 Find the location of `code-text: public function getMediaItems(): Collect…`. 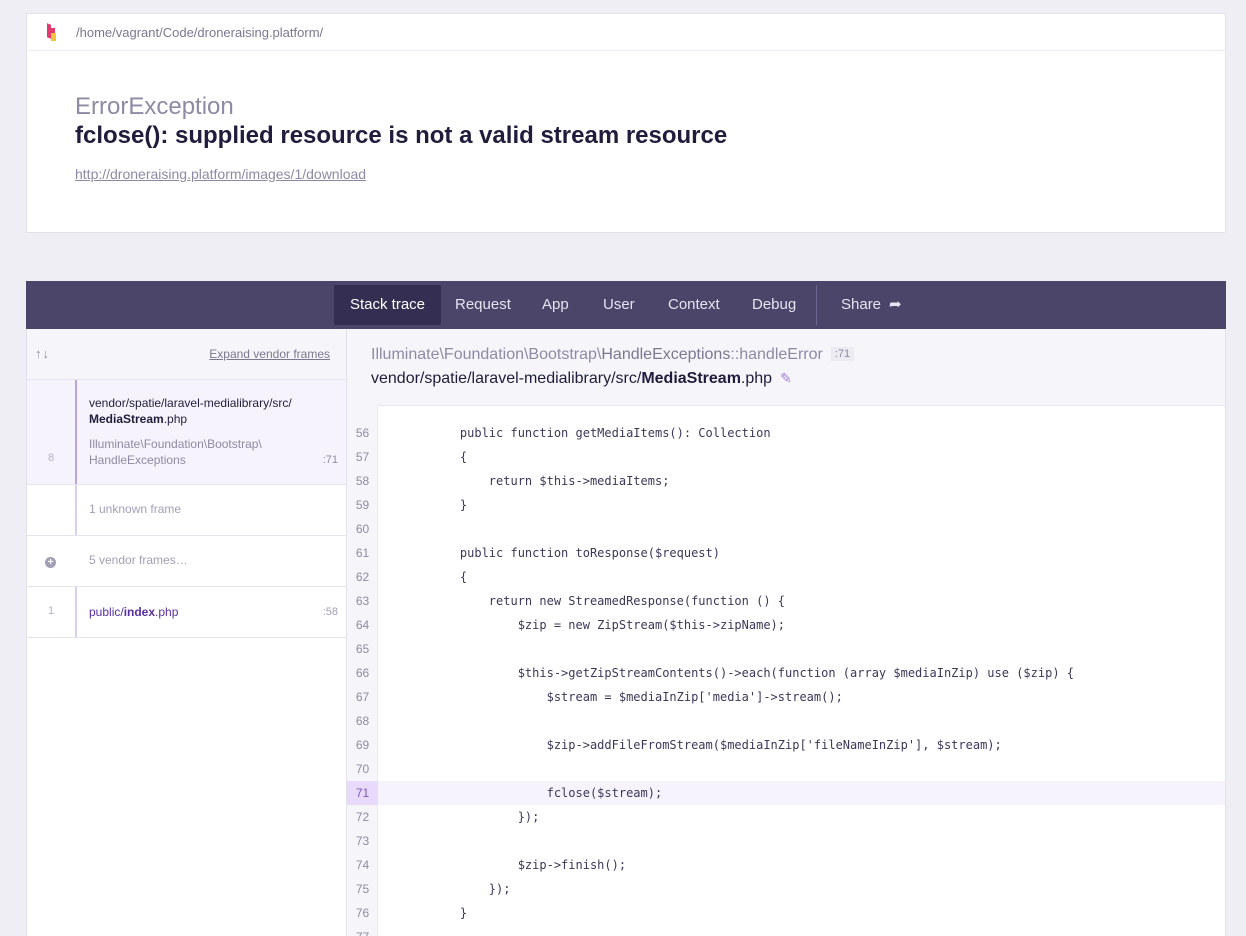

code-text: public function getMediaItems(): Collect… is located at coordinates (601, 433).